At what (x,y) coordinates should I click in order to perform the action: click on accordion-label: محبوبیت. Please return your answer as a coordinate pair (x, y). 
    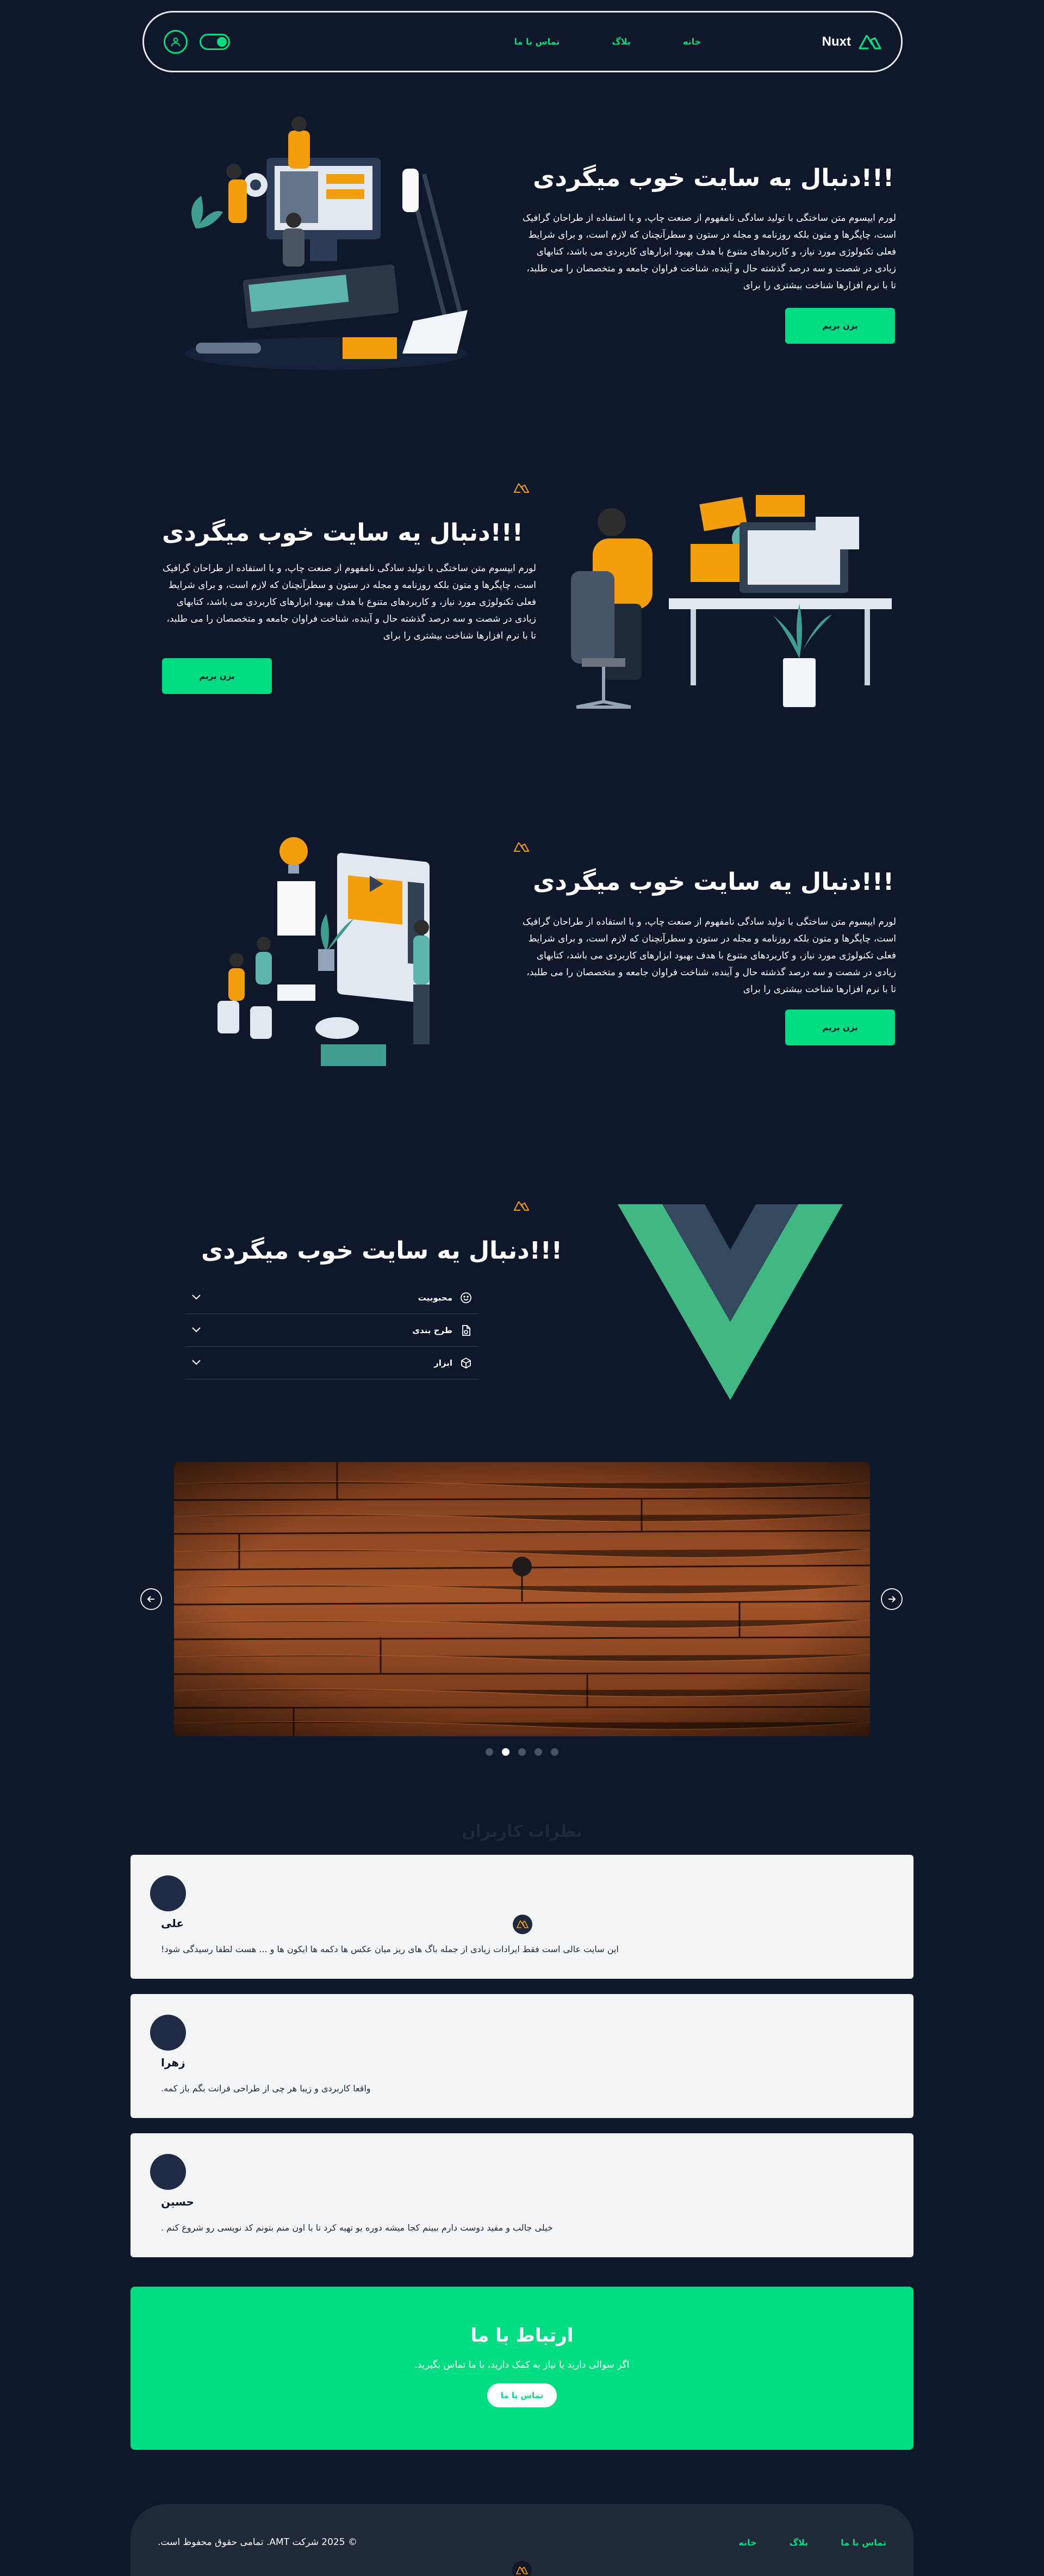
    Looking at the image, I should click on (445, 1298).